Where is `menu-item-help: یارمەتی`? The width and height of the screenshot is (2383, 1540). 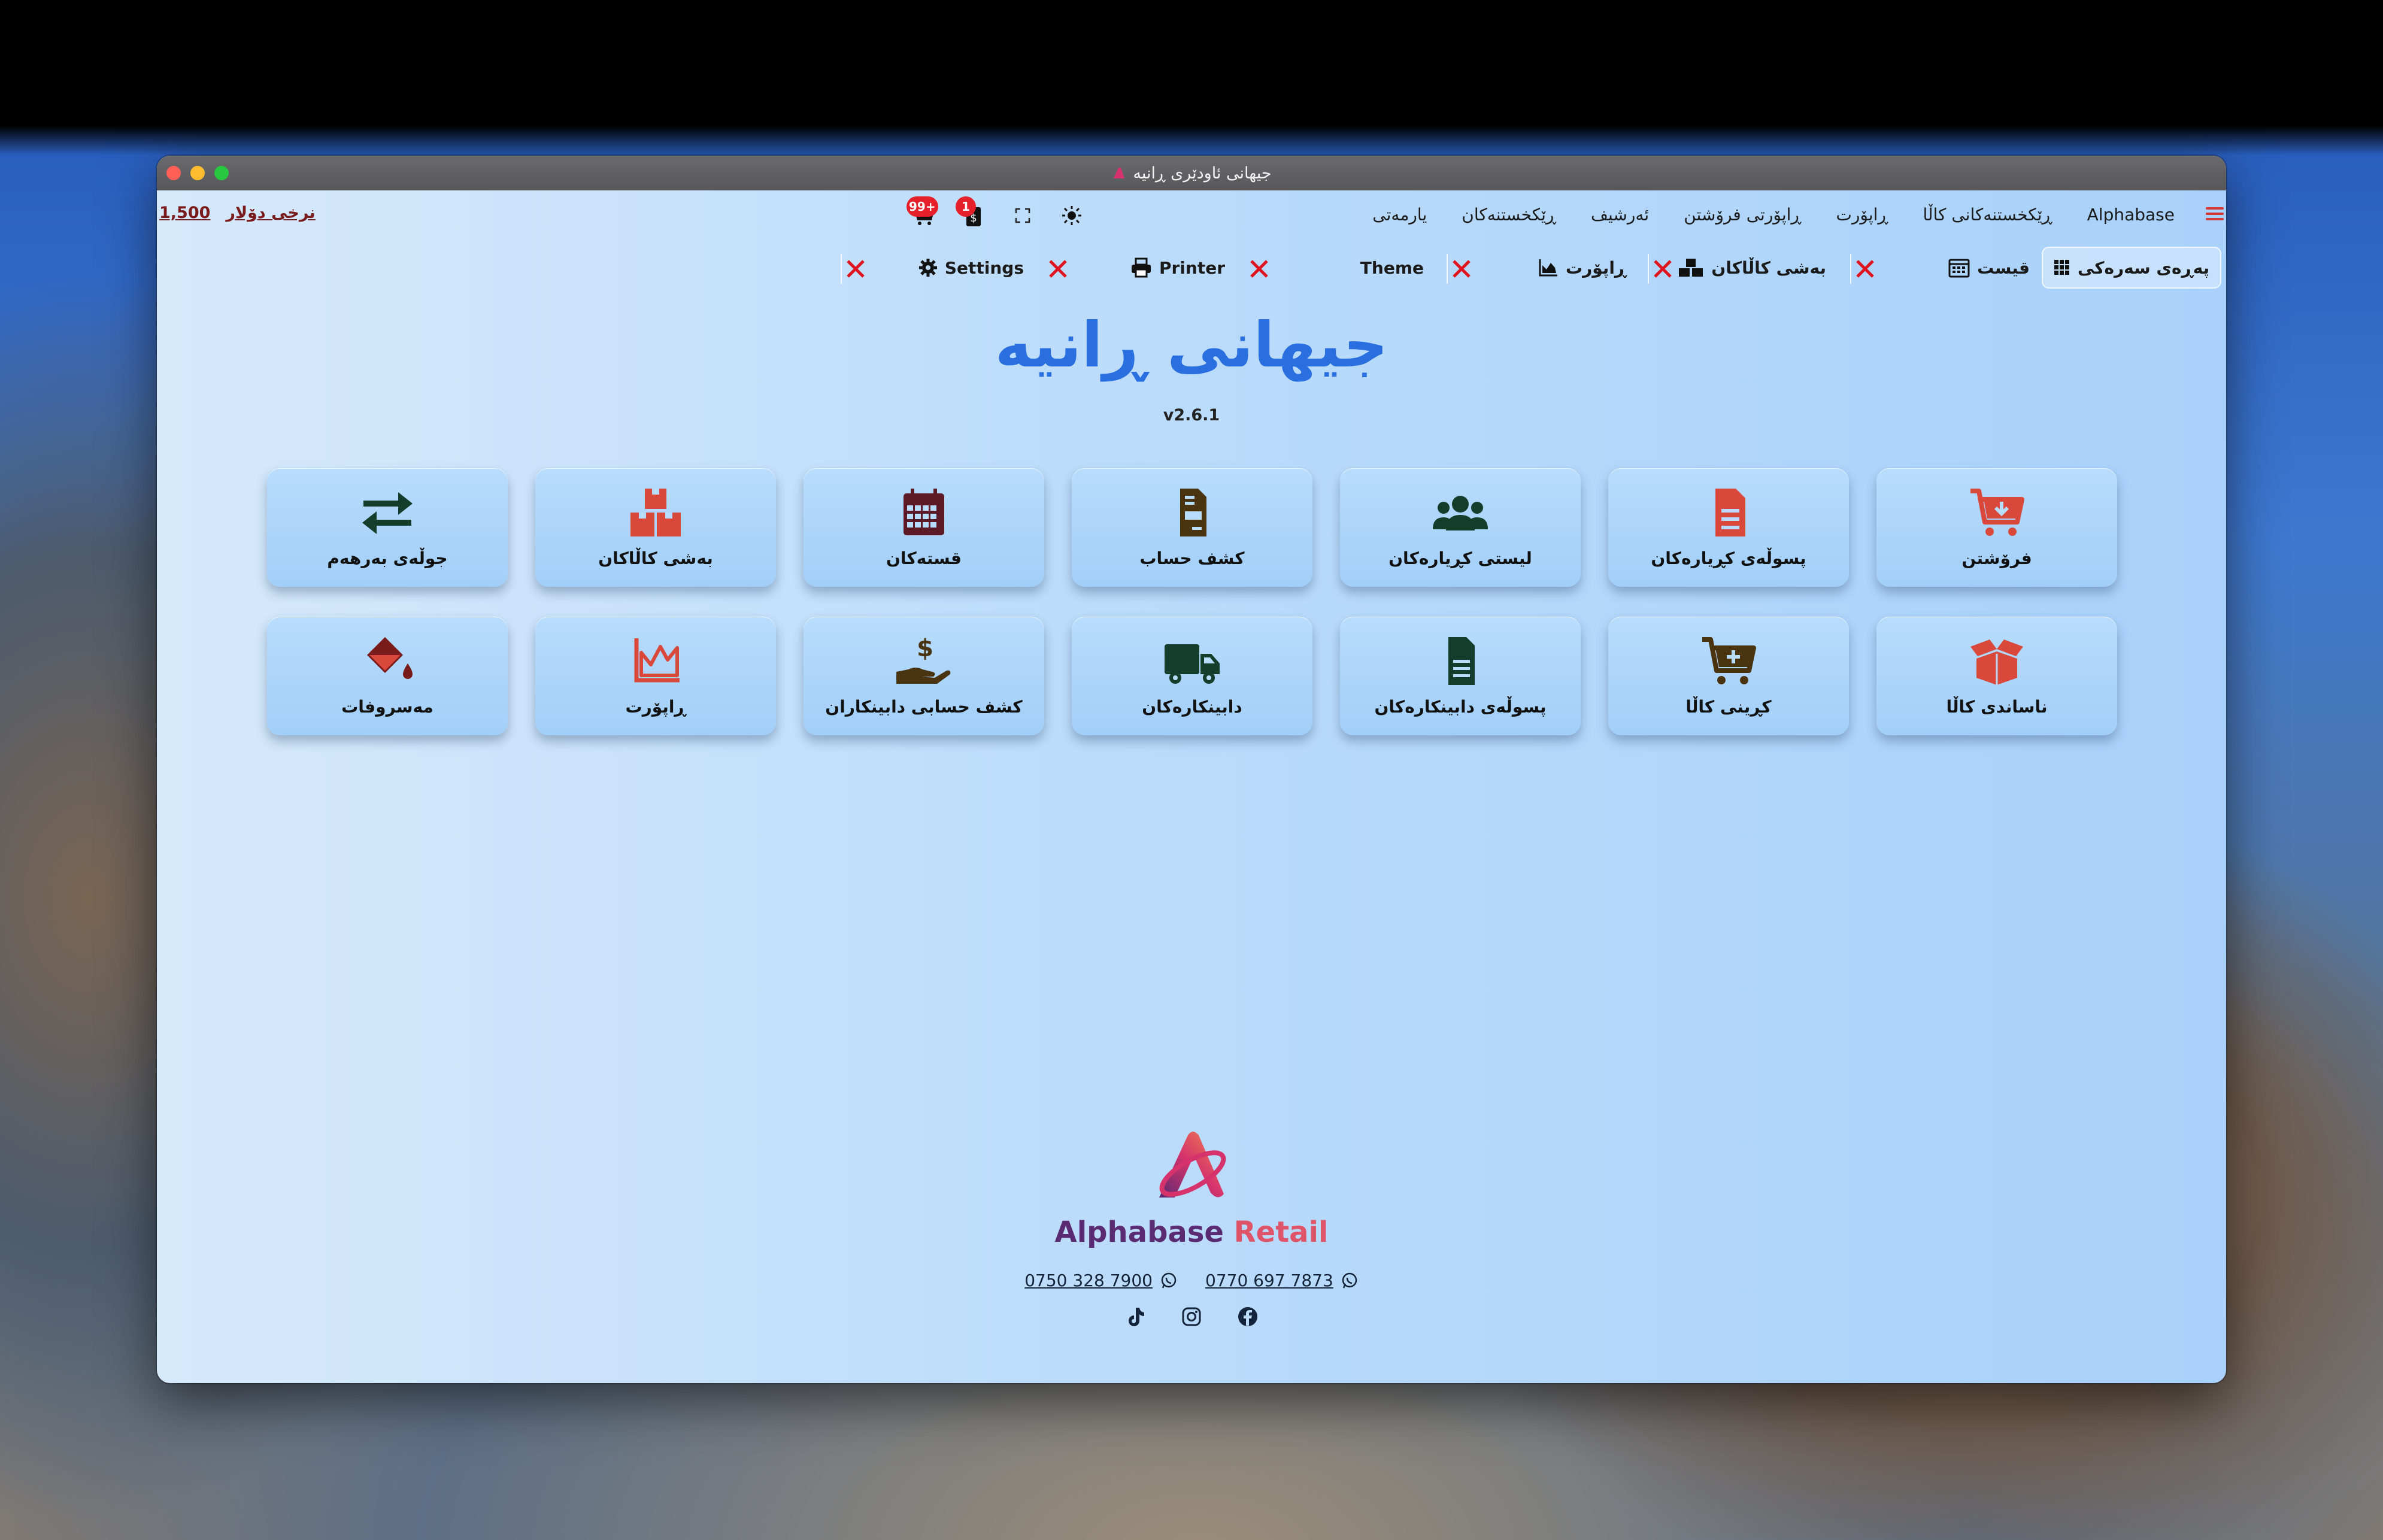 menu-item-help: یارمەتی is located at coordinates (1400, 215).